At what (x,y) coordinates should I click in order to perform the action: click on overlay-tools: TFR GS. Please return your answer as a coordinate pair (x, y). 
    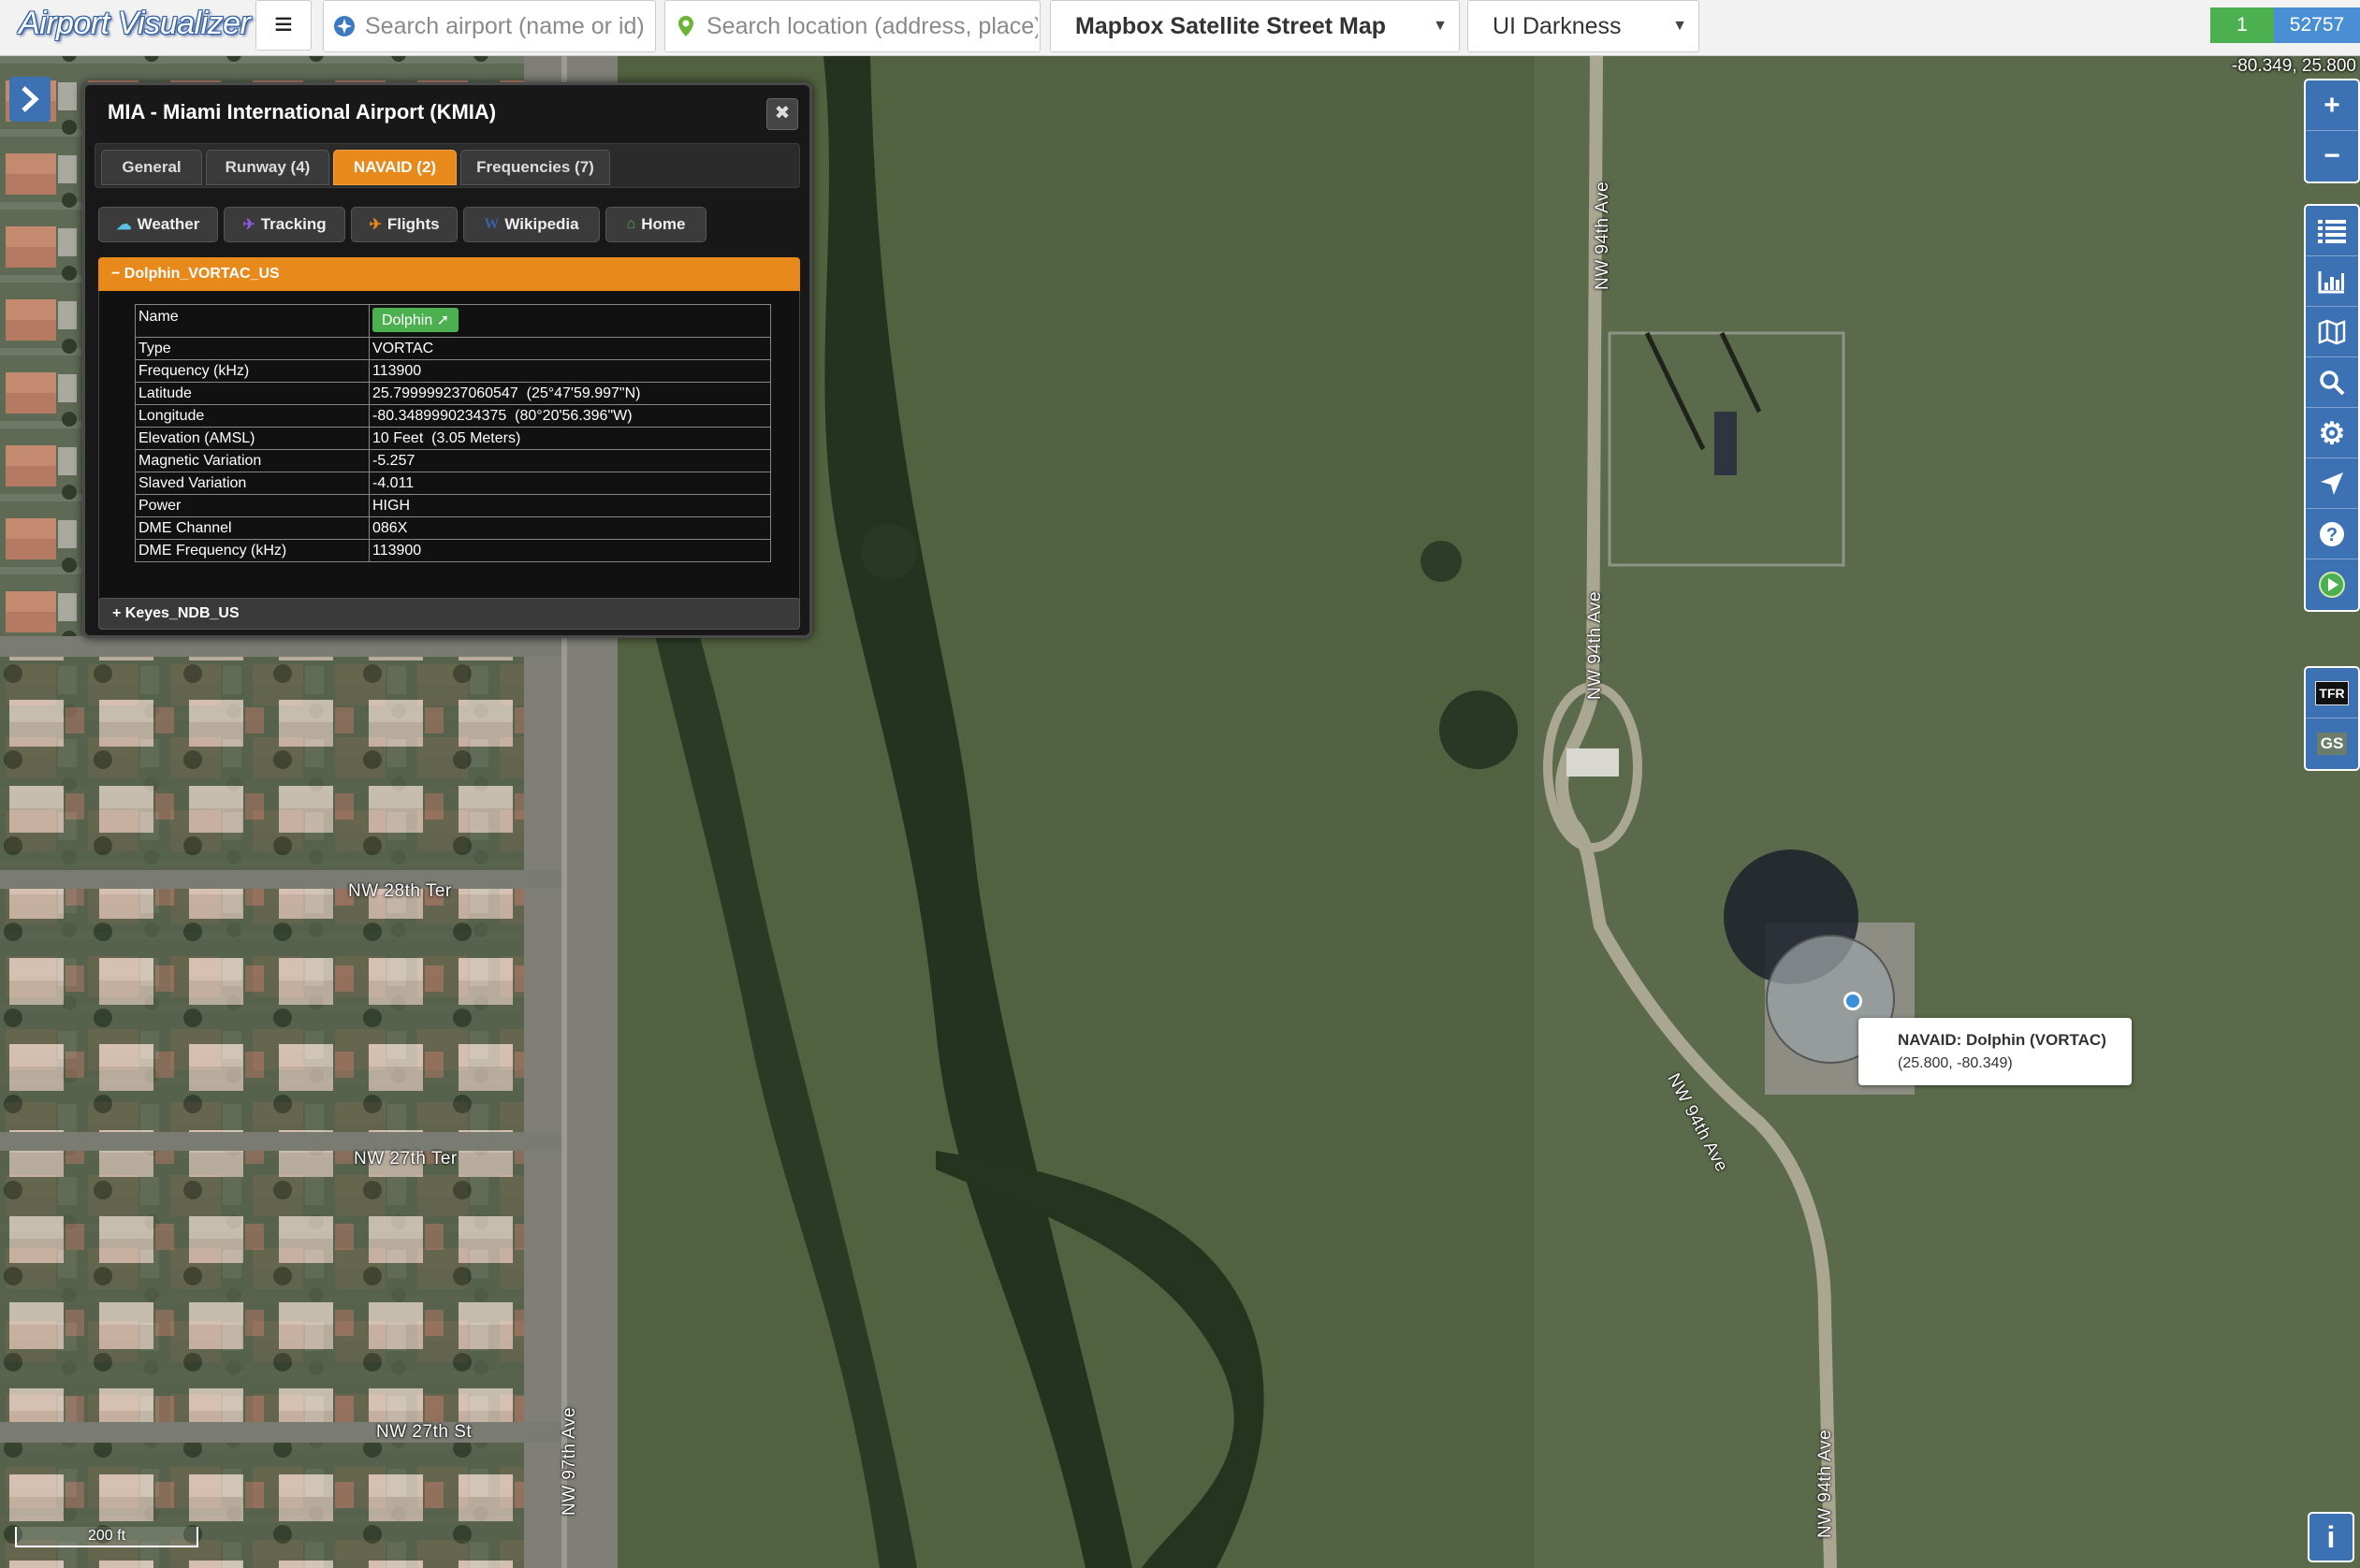
    Looking at the image, I should click on (2332, 719).